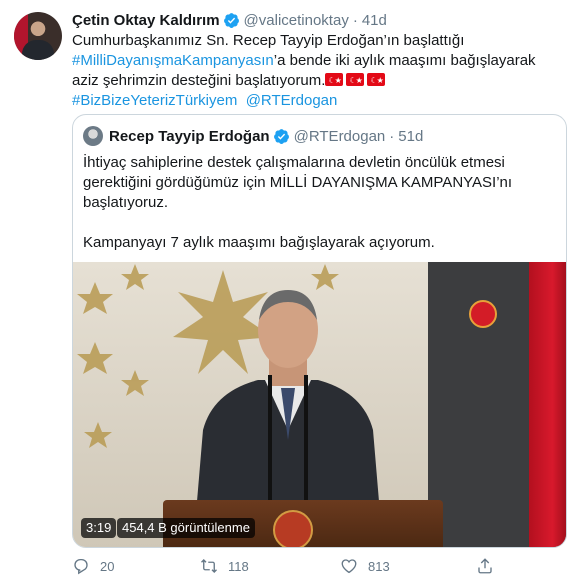  Describe the element at coordinates (547, 404) in the screenshot. I see `flag-image` at that location.